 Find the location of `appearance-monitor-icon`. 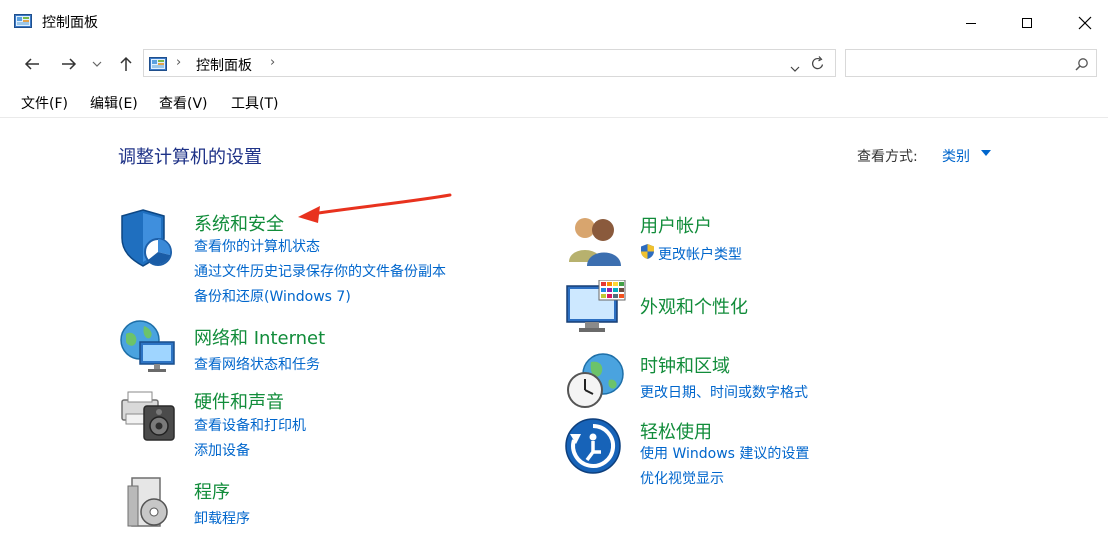

appearance-monitor-icon is located at coordinates (595, 309).